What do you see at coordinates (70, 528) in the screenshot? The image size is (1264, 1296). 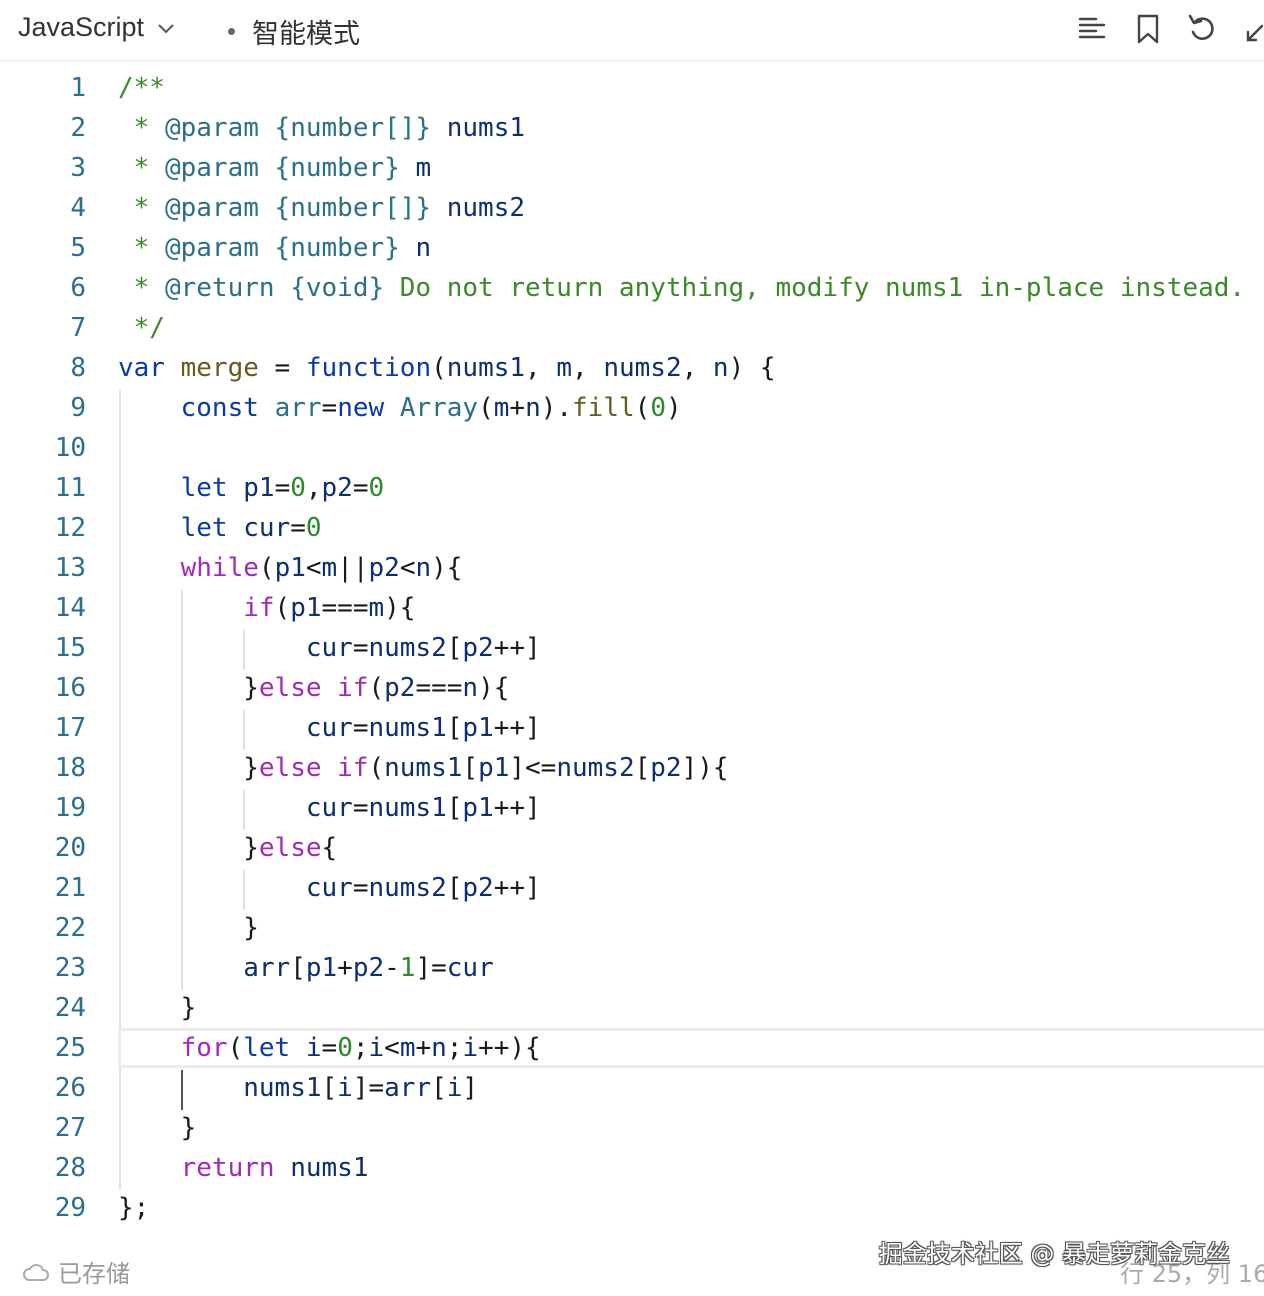 I see `line-number: 12` at bounding box center [70, 528].